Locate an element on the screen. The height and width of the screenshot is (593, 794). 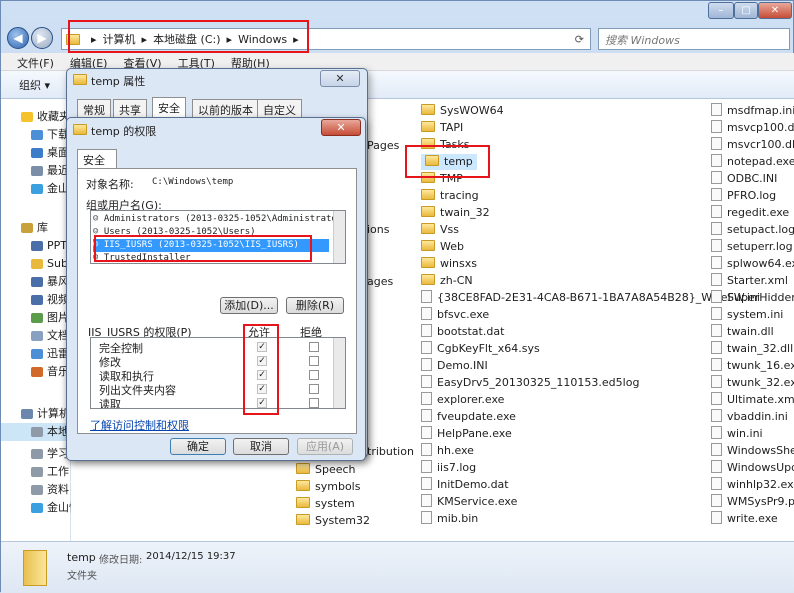
file-item: twain_32 is located at coordinates (455, 213).